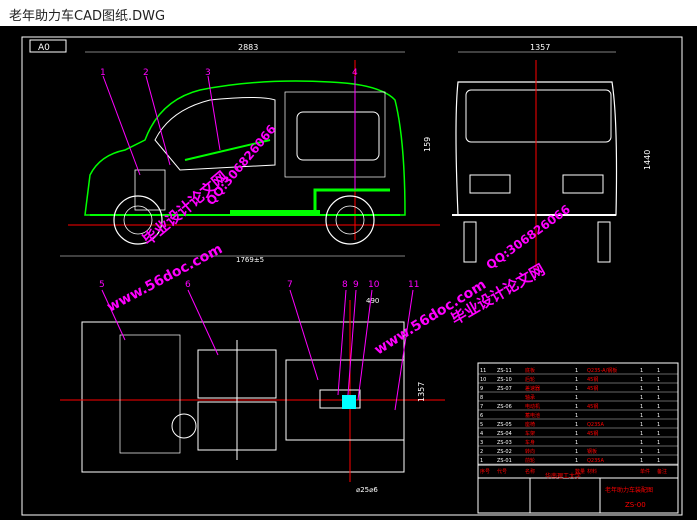  Describe the element at coordinates (164, 278) in the screenshot. I see `watermark-site-1: www.56doc.com` at that location.